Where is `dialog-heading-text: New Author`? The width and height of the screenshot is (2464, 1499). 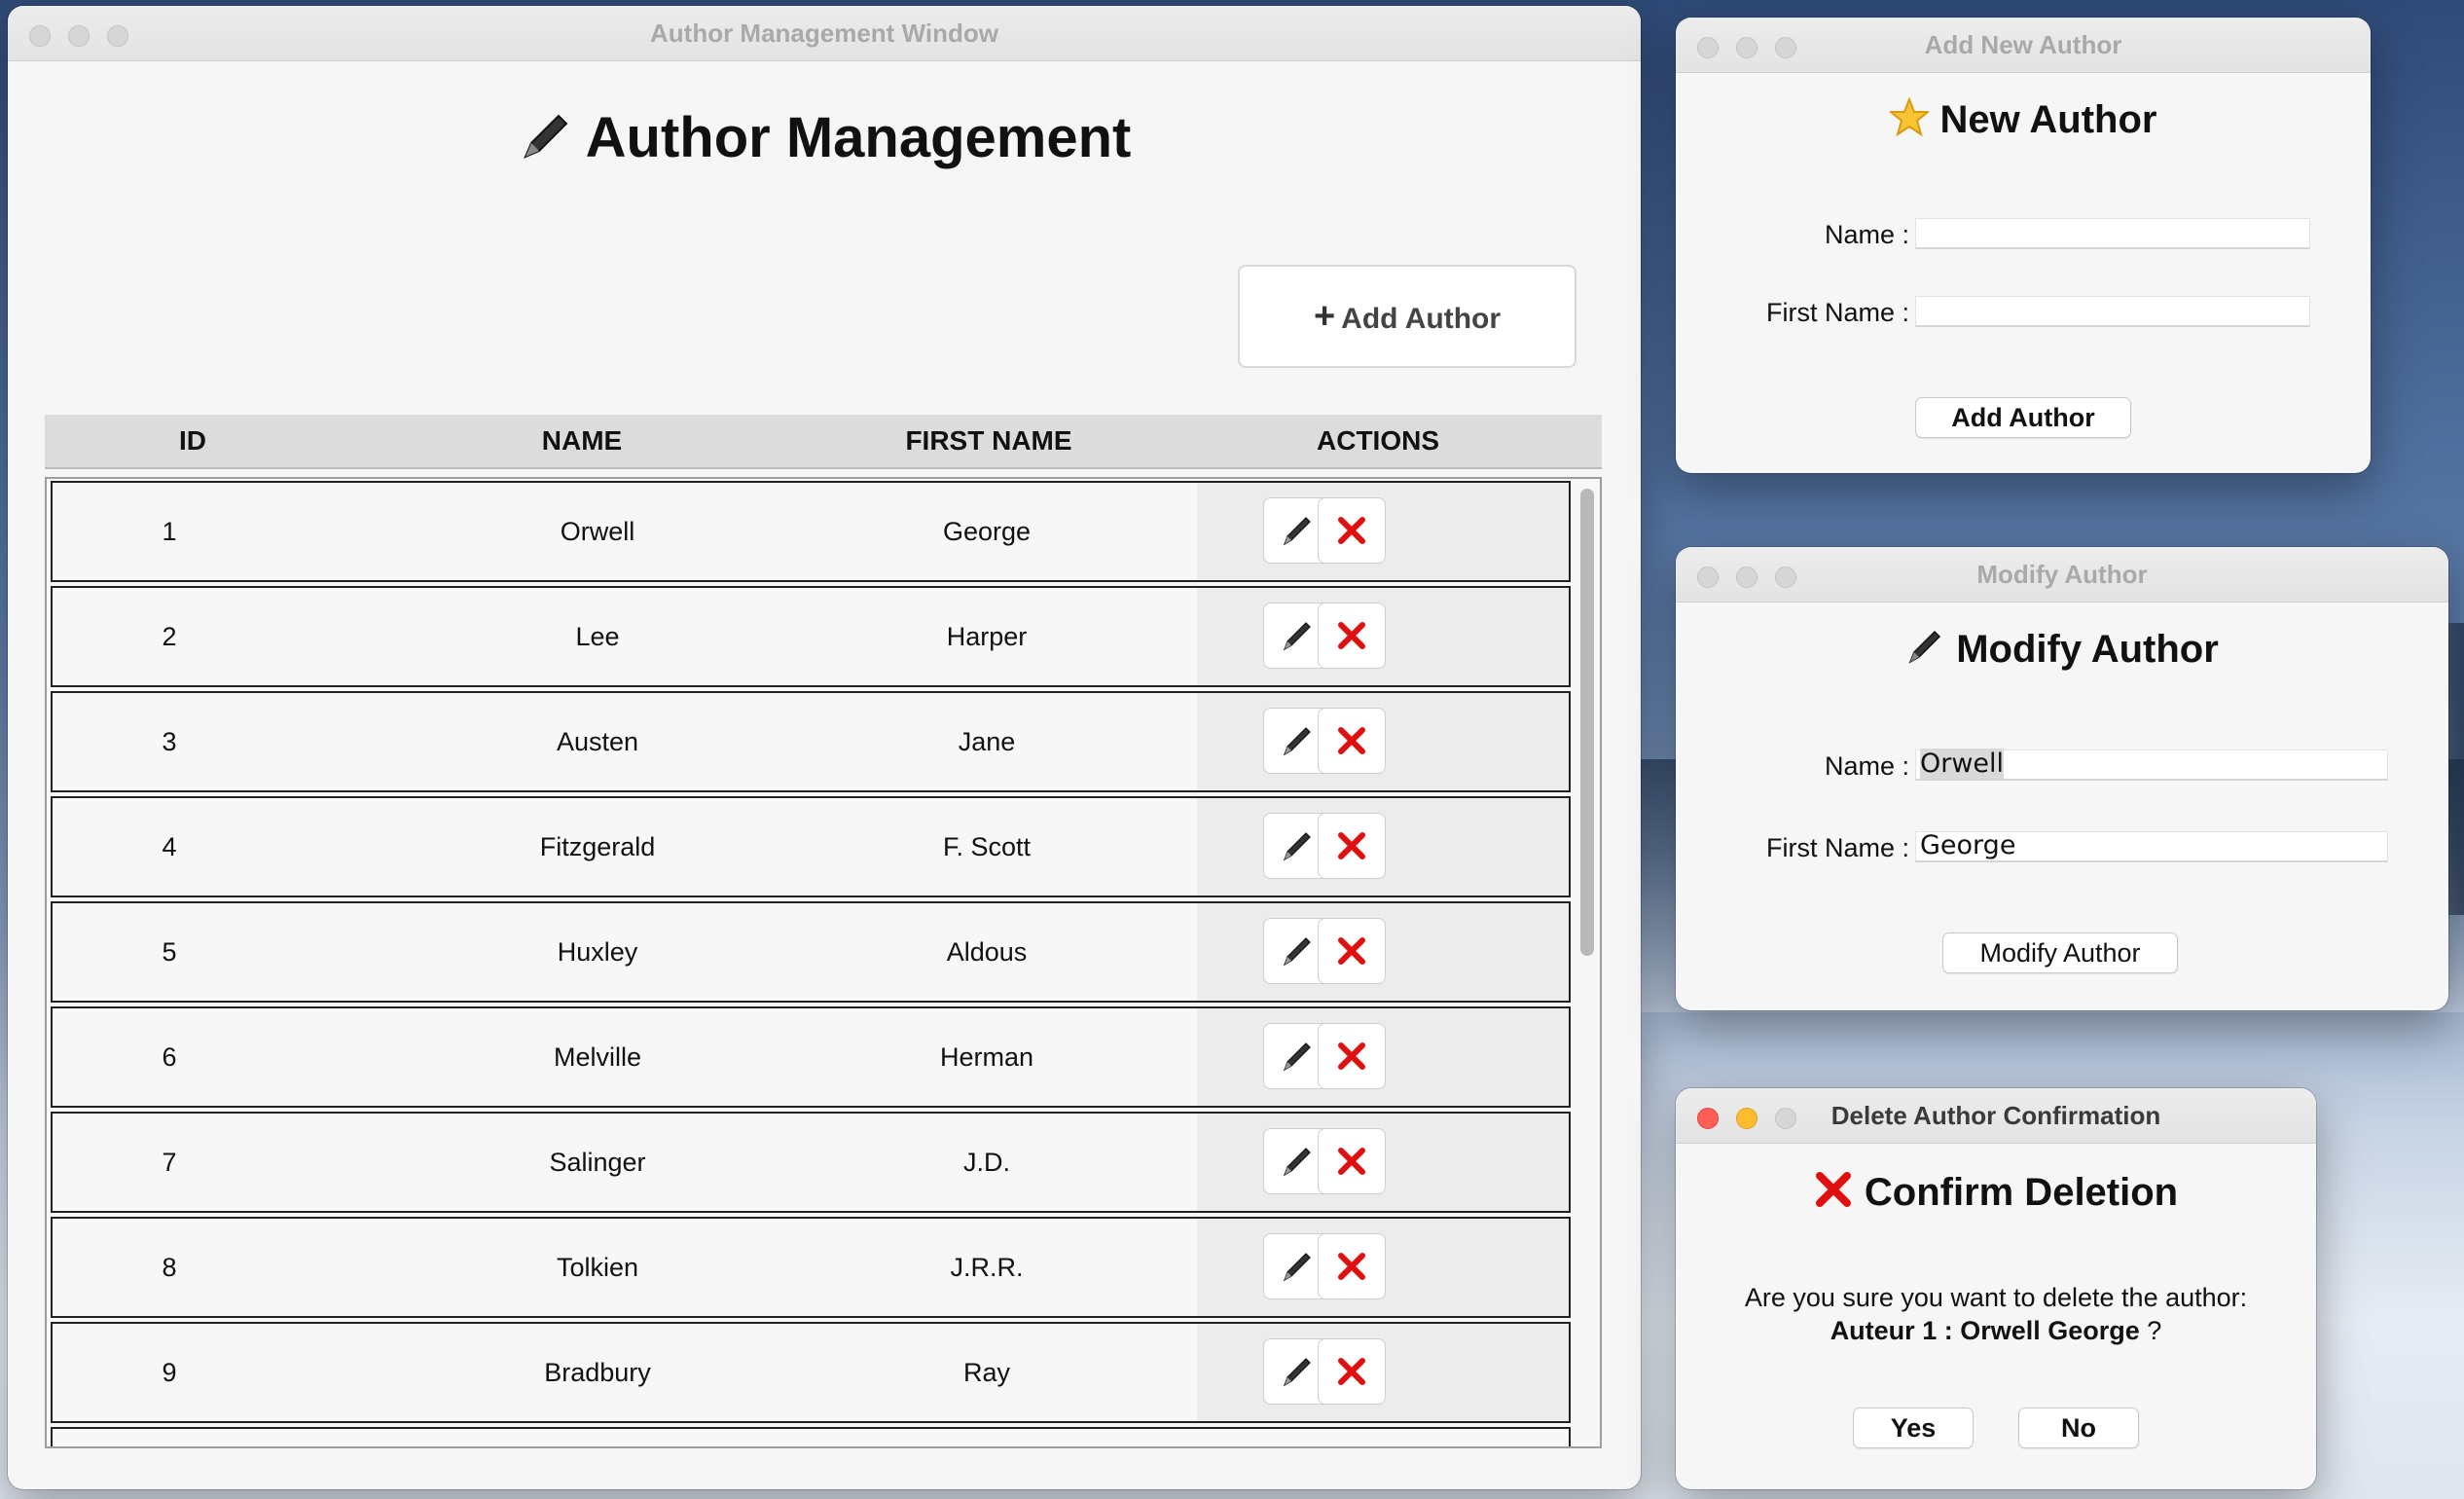 dialog-heading-text: New Author is located at coordinates (2048, 119).